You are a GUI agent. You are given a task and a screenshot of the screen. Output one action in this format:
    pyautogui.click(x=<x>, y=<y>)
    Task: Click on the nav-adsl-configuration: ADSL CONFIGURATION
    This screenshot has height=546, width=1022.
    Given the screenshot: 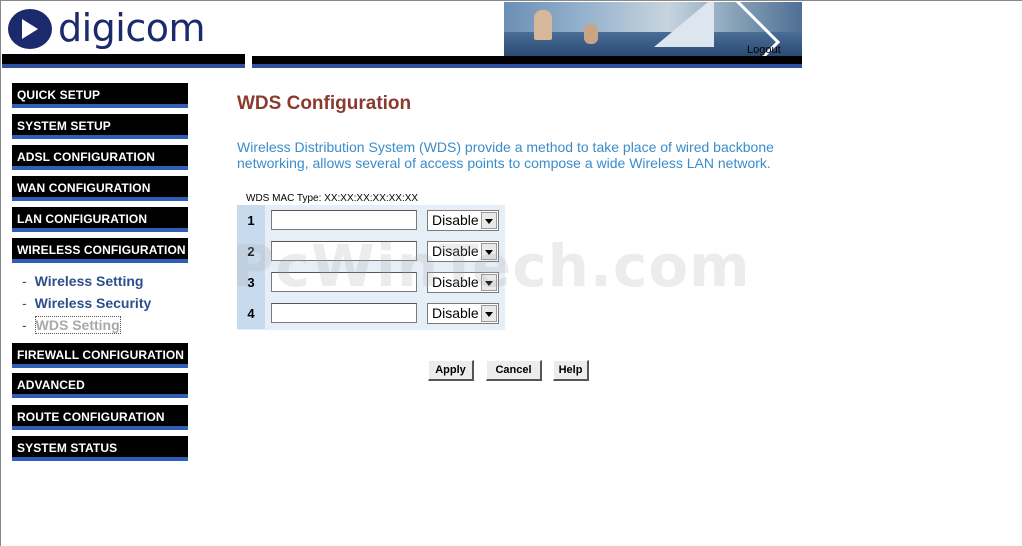 What is the action you would take?
    pyautogui.click(x=100, y=157)
    